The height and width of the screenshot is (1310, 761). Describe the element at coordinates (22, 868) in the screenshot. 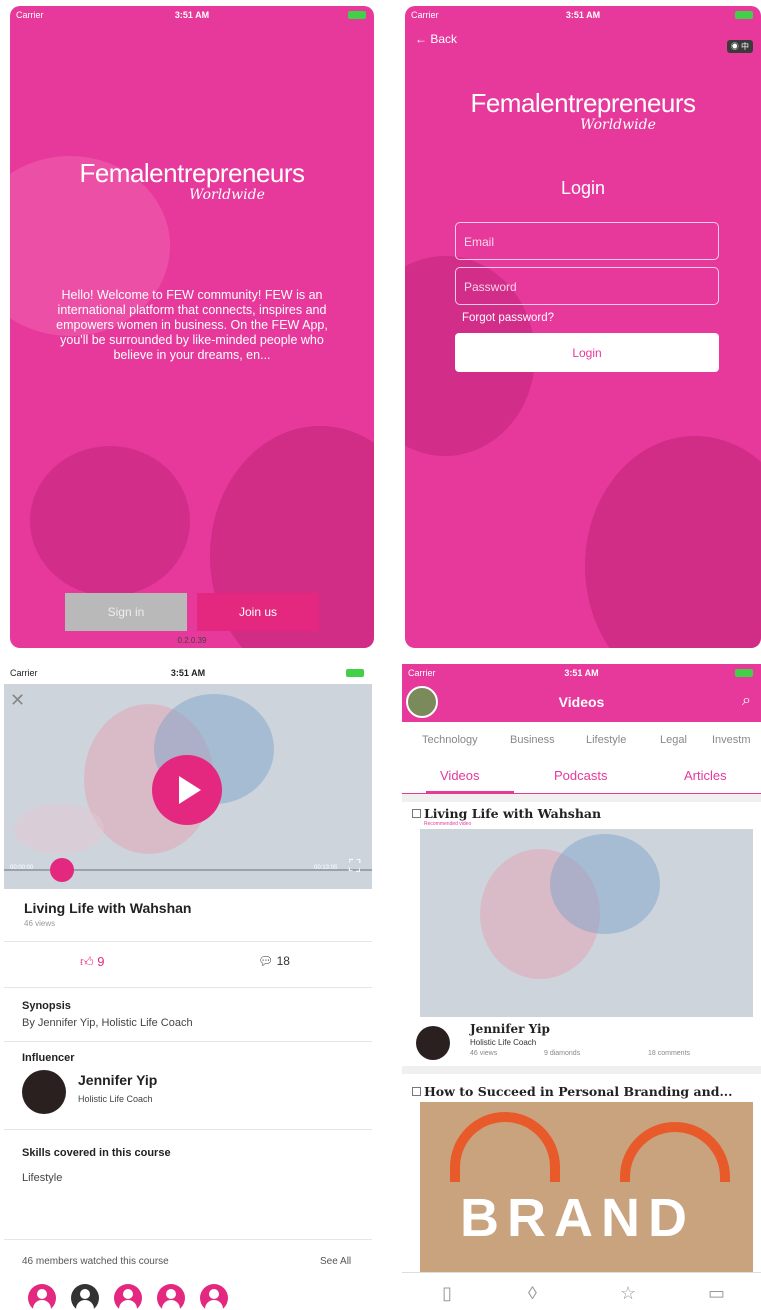

I see `elapsed-time: 00:00:00` at that location.